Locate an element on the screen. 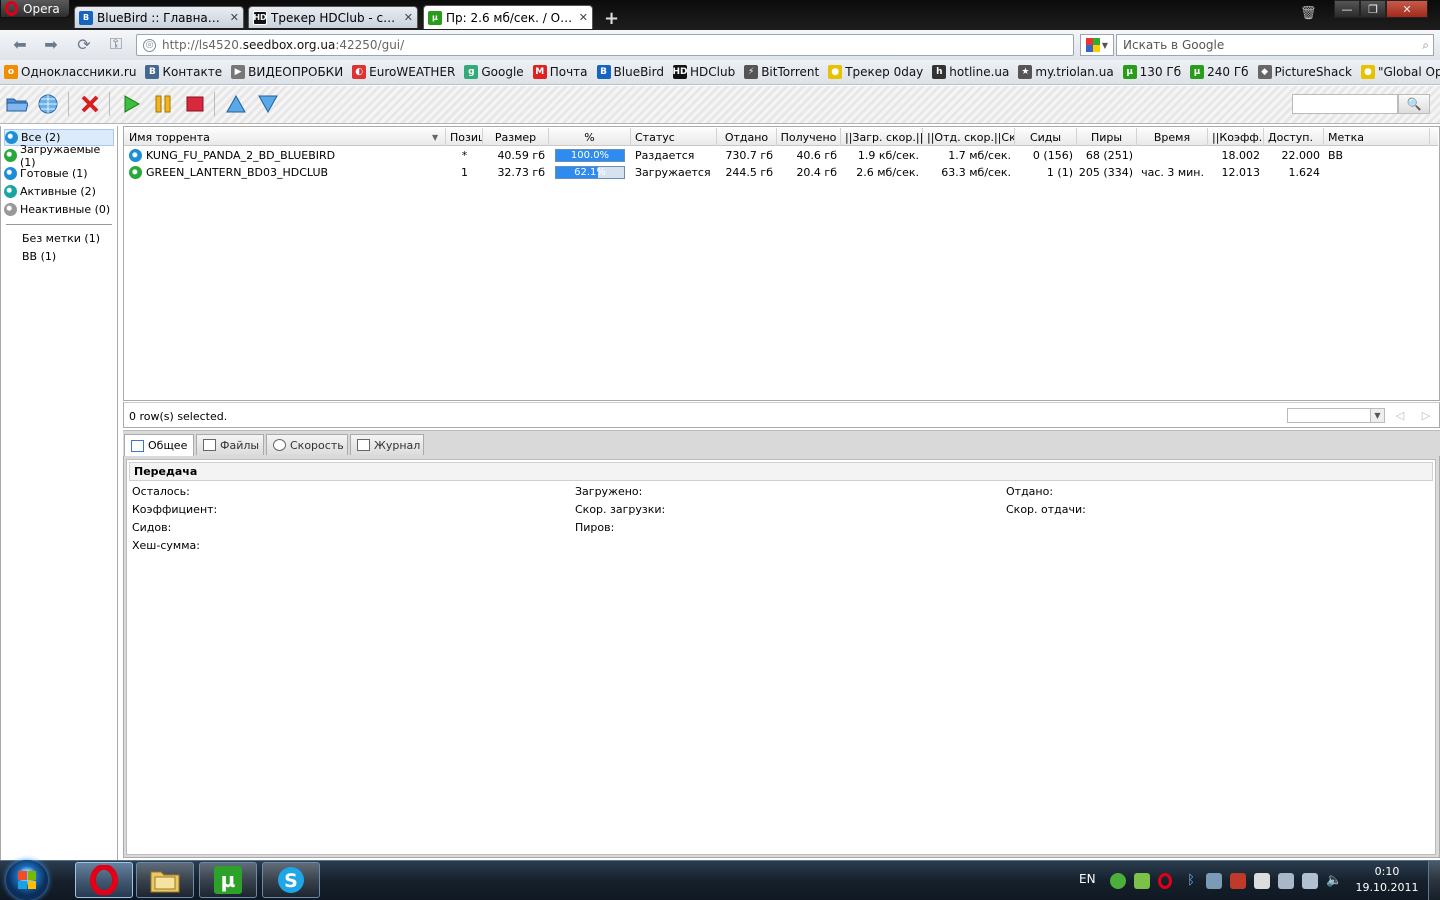  column-header-ratio: ||Коэфф.|| is located at coordinates (1236, 137).